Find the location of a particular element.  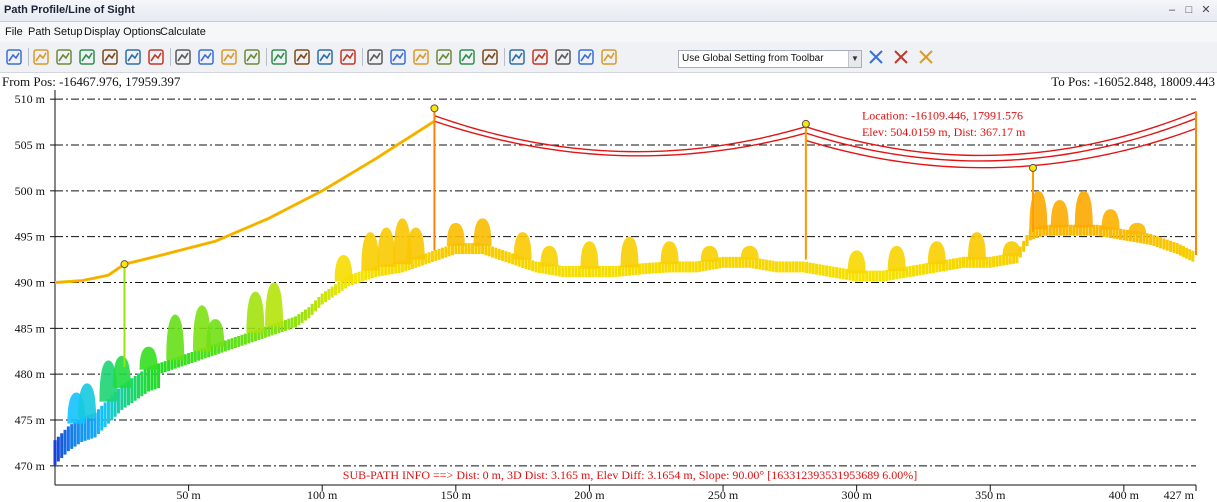

toolbar is located at coordinates (608, 57).